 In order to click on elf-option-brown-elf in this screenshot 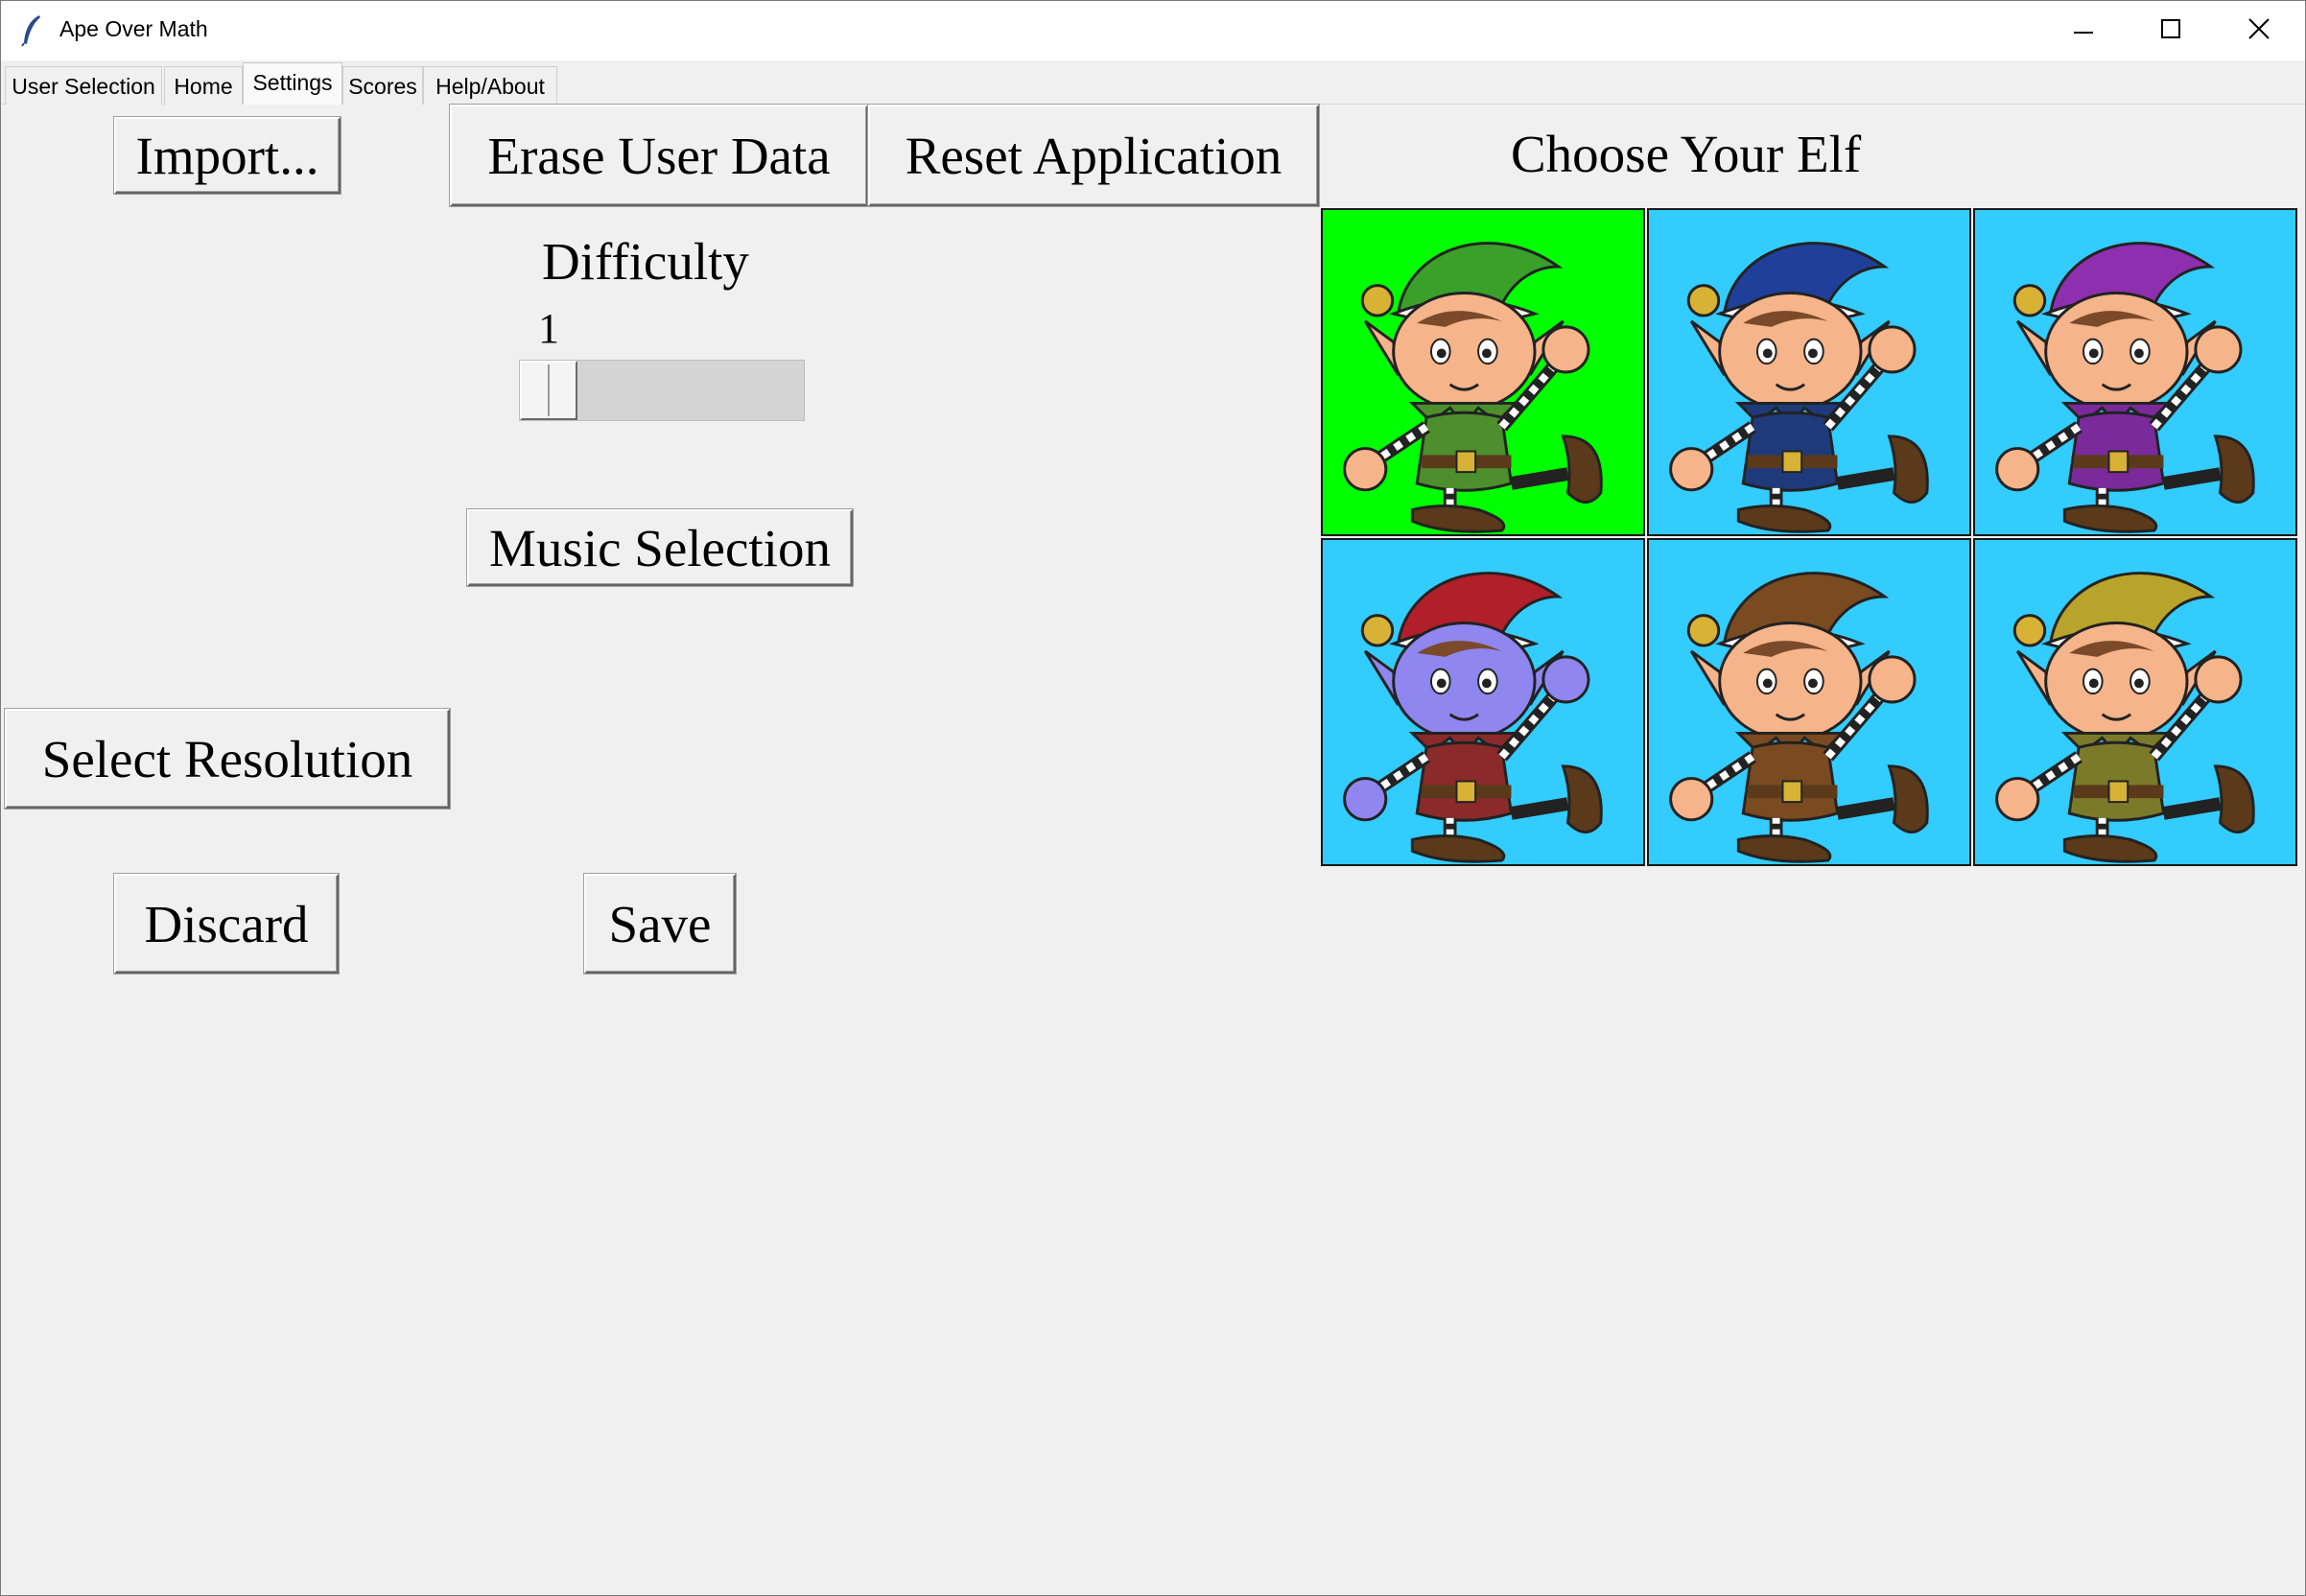, I will do `click(1809, 702)`.